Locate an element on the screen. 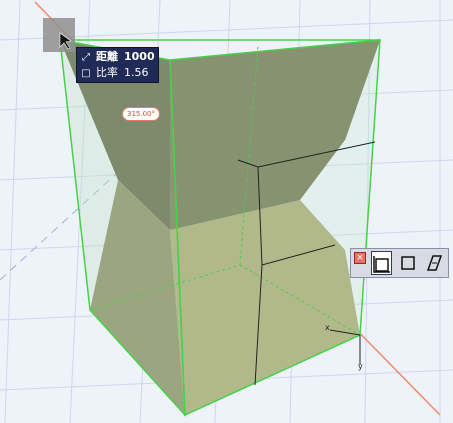 The width and height of the screenshot is (453, 423). close-icon: × is located at coordinates (360, 258).